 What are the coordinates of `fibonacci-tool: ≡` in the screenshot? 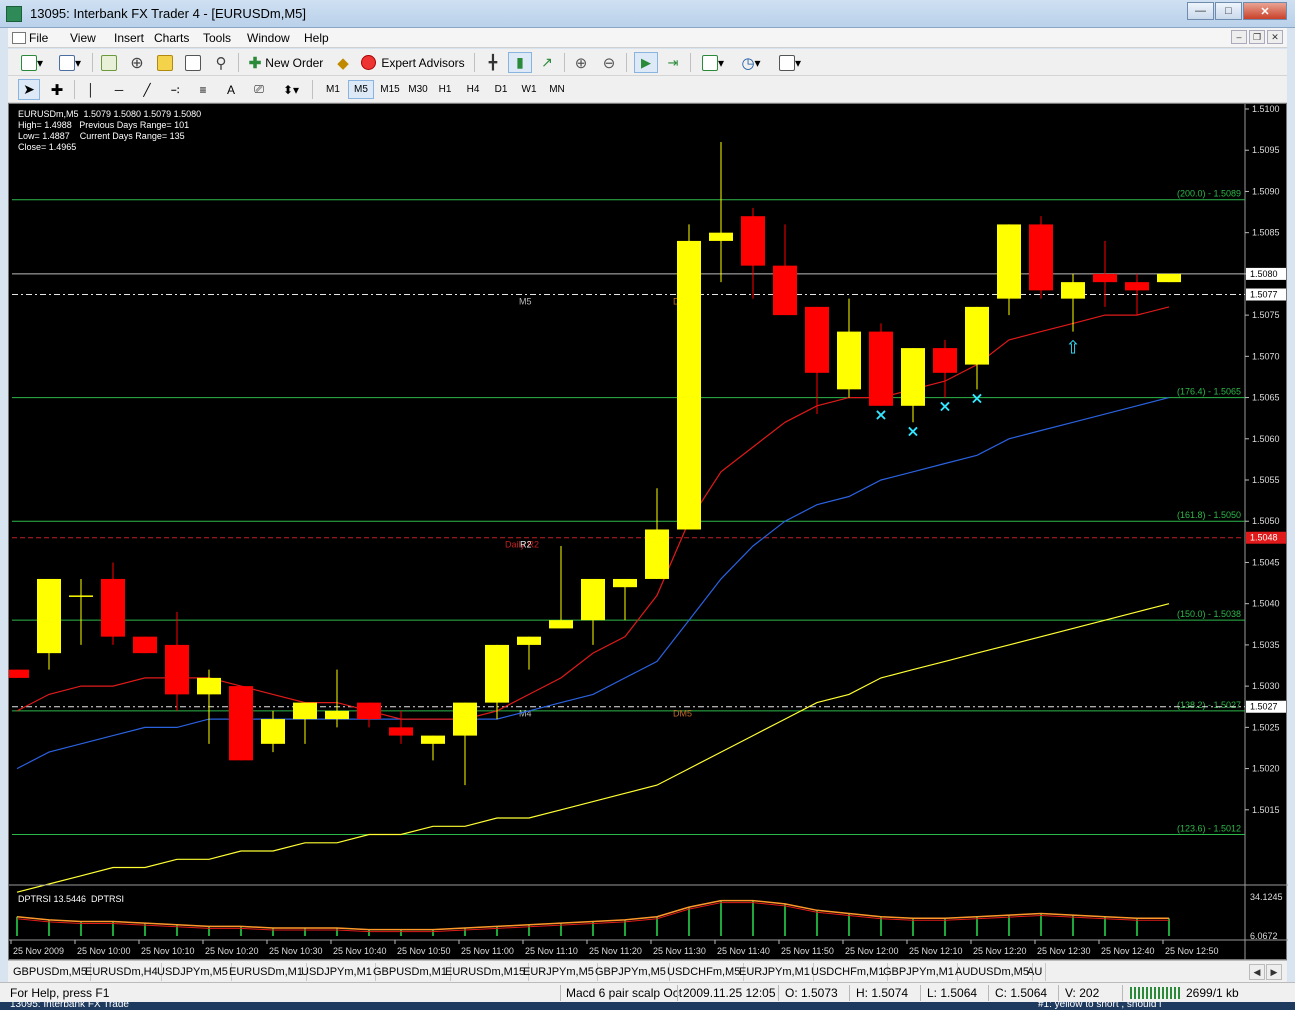 It's located at (203, 89).